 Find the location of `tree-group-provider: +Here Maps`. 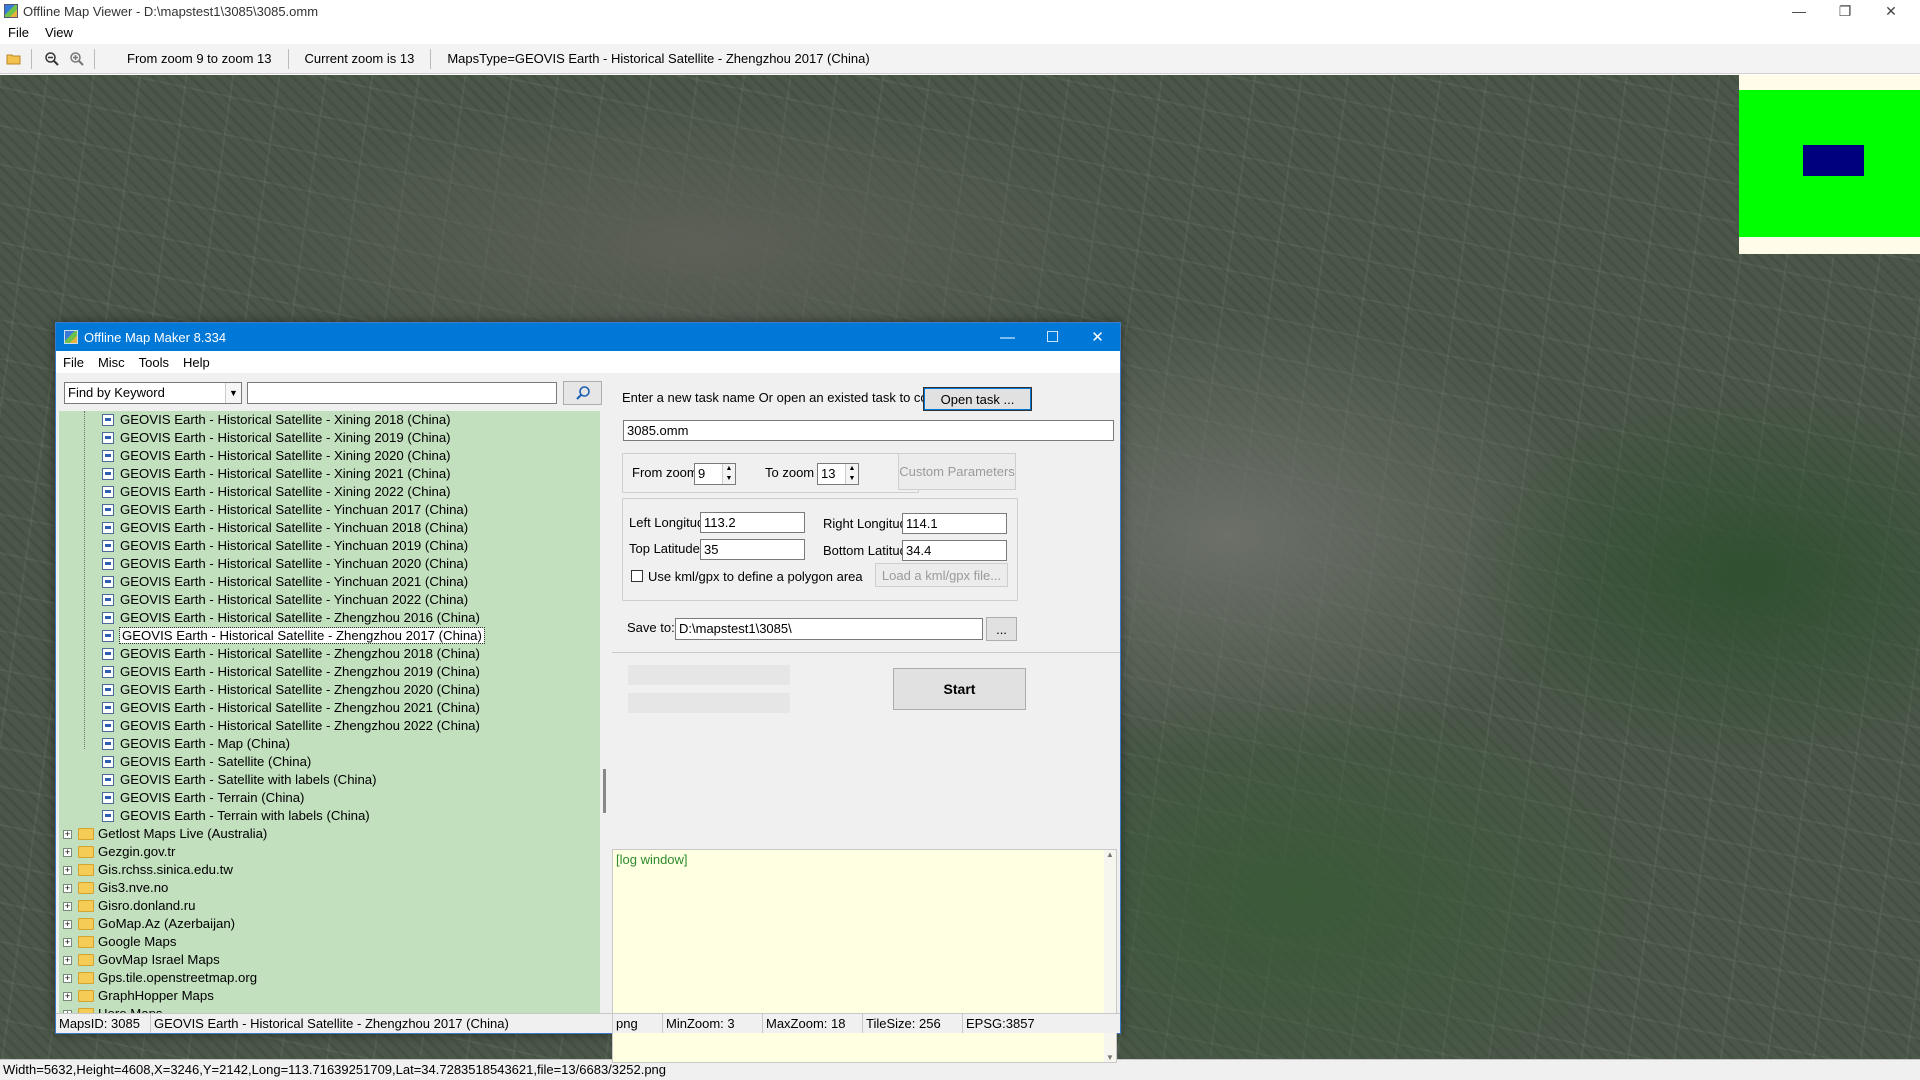

tree-group-provider: +Here Maps is located at coordinates (113, 1009).